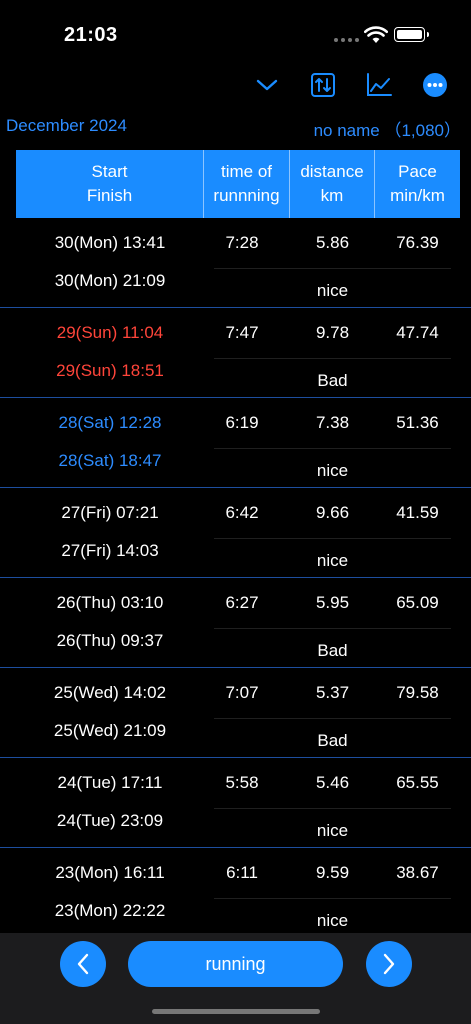 This screenshot has height=1024, width=471. What do you see at coordinates (332, 872) in the screenshot?
I see `distance: 9.59` at bounding box center [332, 872].